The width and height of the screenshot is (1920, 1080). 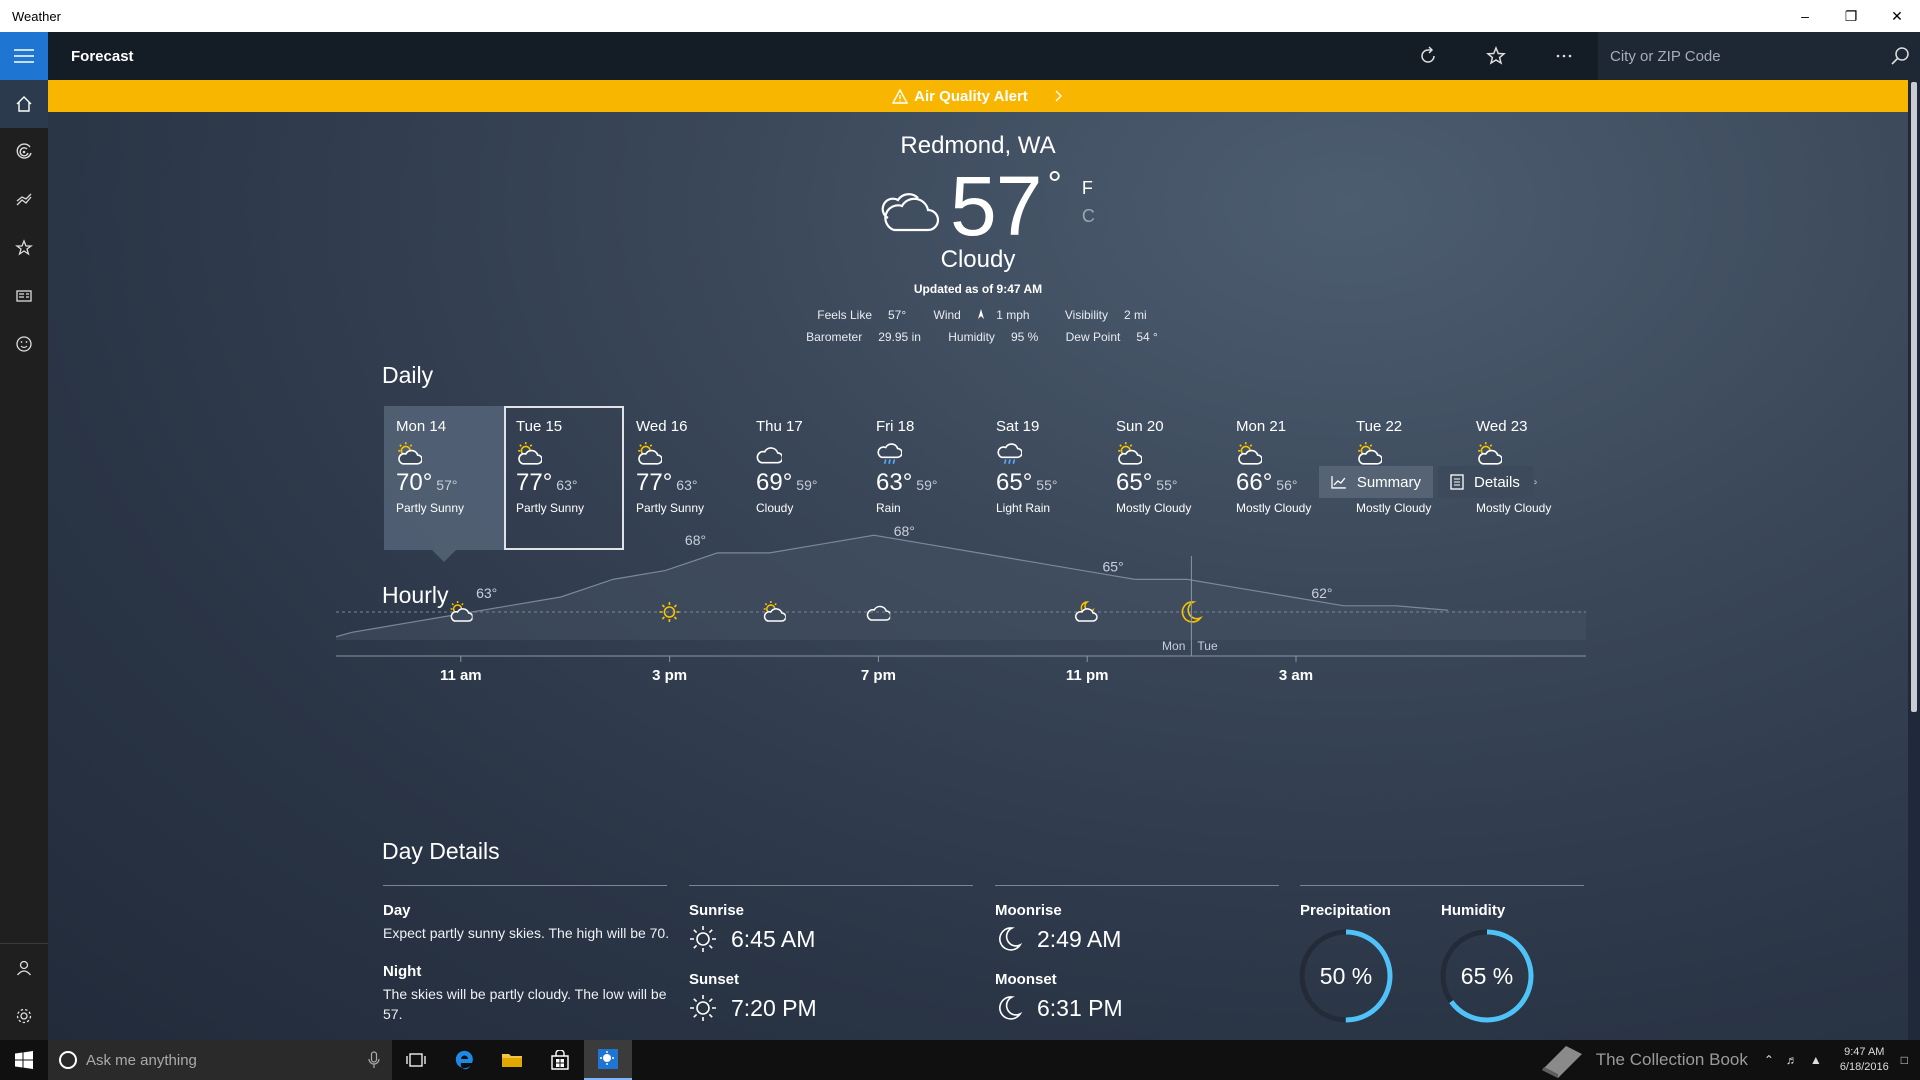 I want to click on current-condition: Cloudy, so click(x=978, y=259).